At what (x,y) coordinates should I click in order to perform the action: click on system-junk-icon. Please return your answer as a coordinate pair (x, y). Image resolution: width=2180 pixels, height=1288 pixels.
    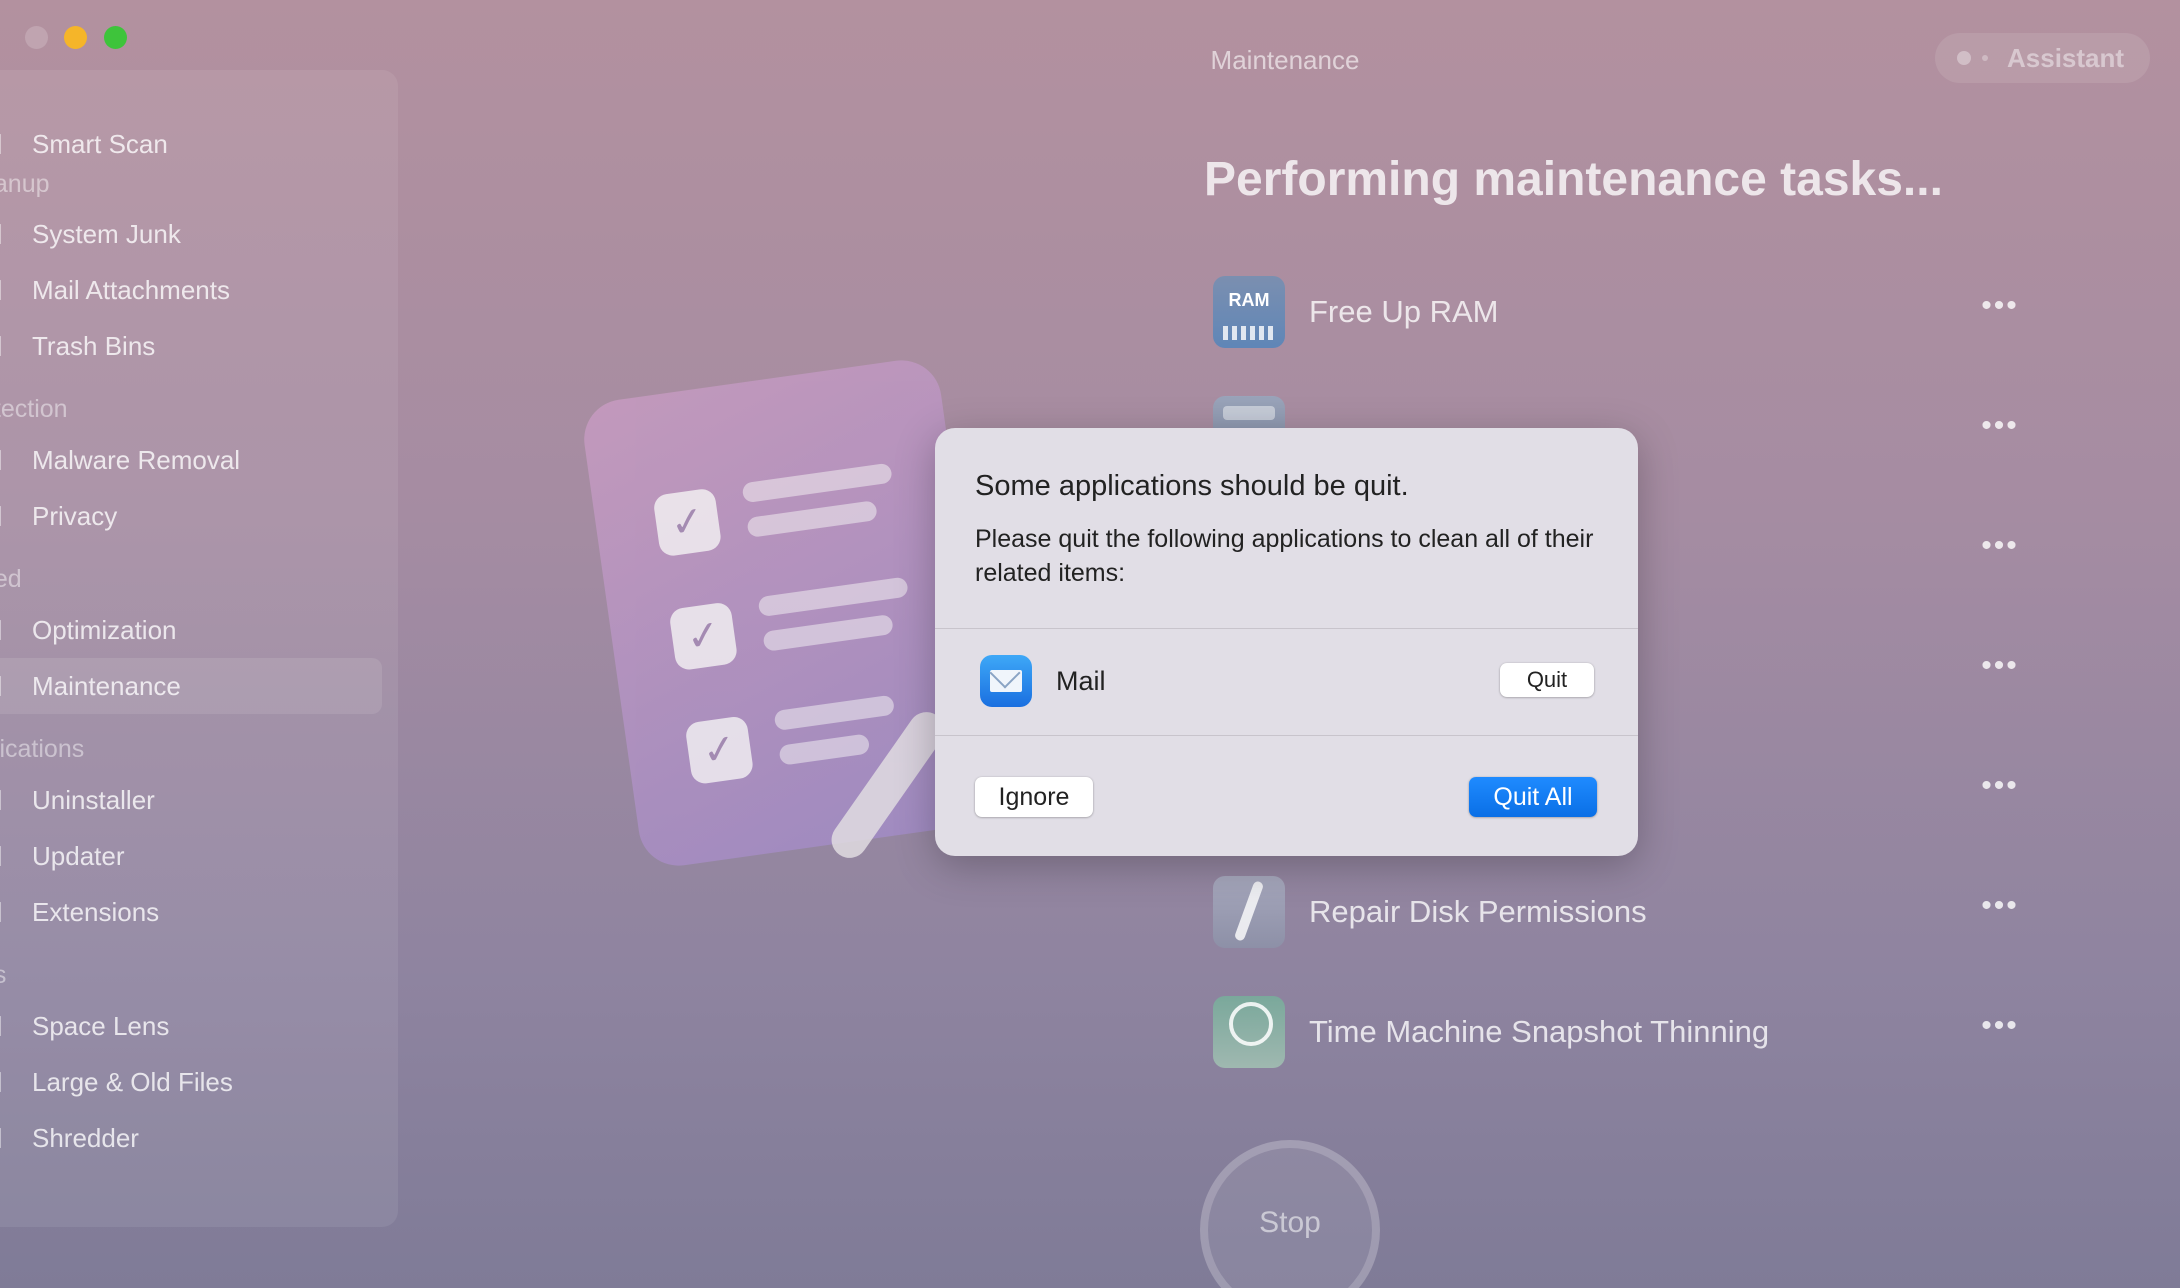
    Looking at the image, I should click on (7, 234).